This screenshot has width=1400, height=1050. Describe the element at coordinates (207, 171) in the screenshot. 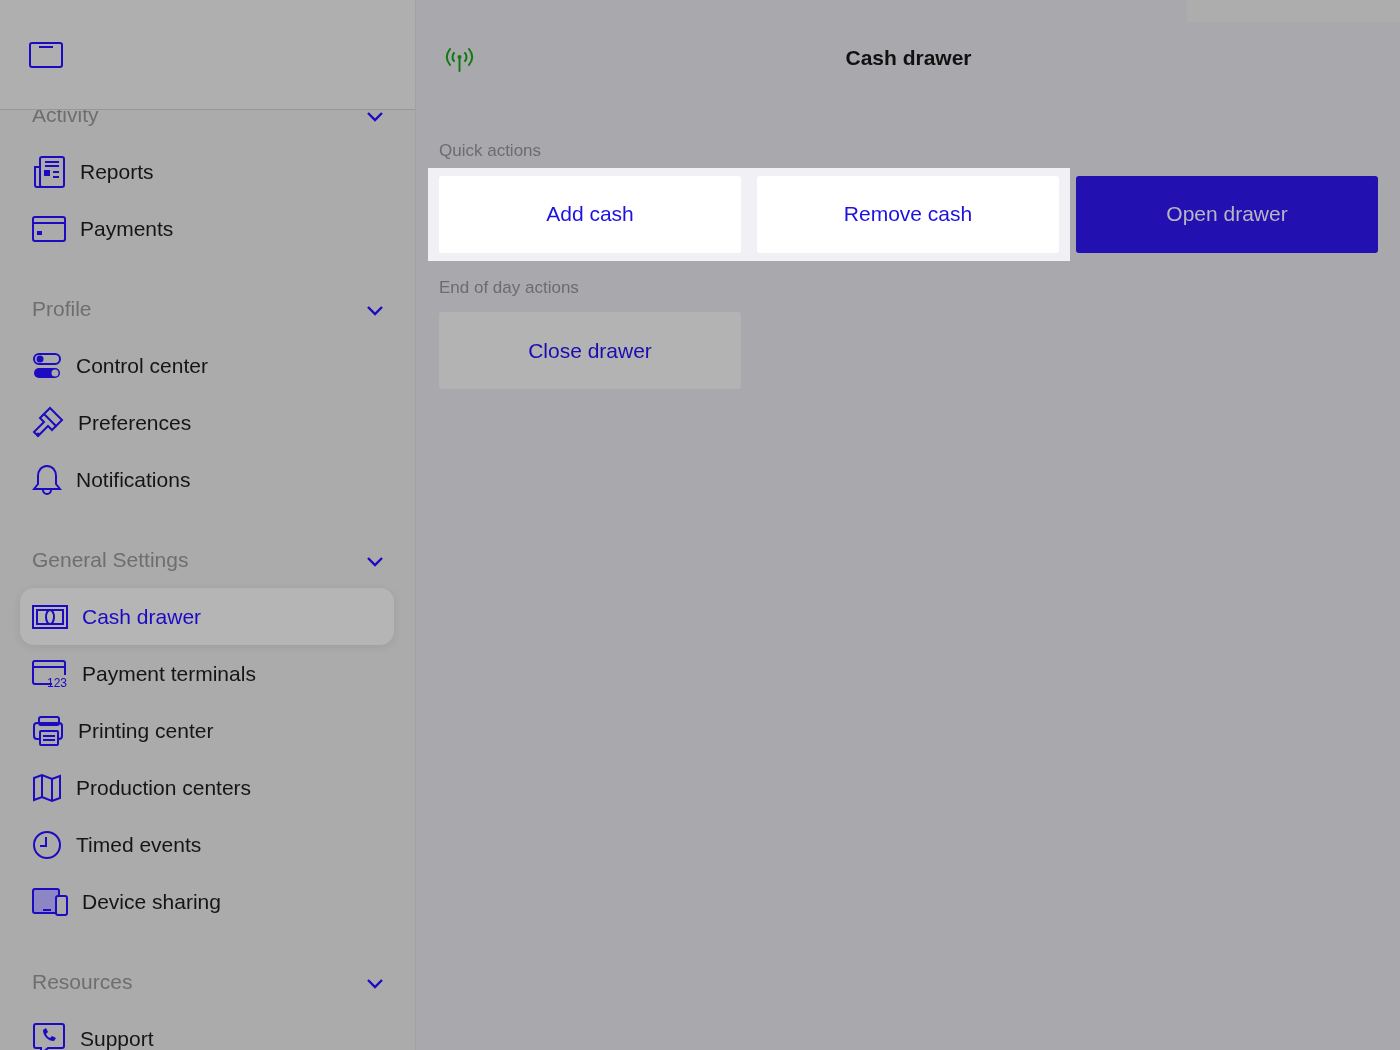

I see `sidebar-item: Reports` at that location.